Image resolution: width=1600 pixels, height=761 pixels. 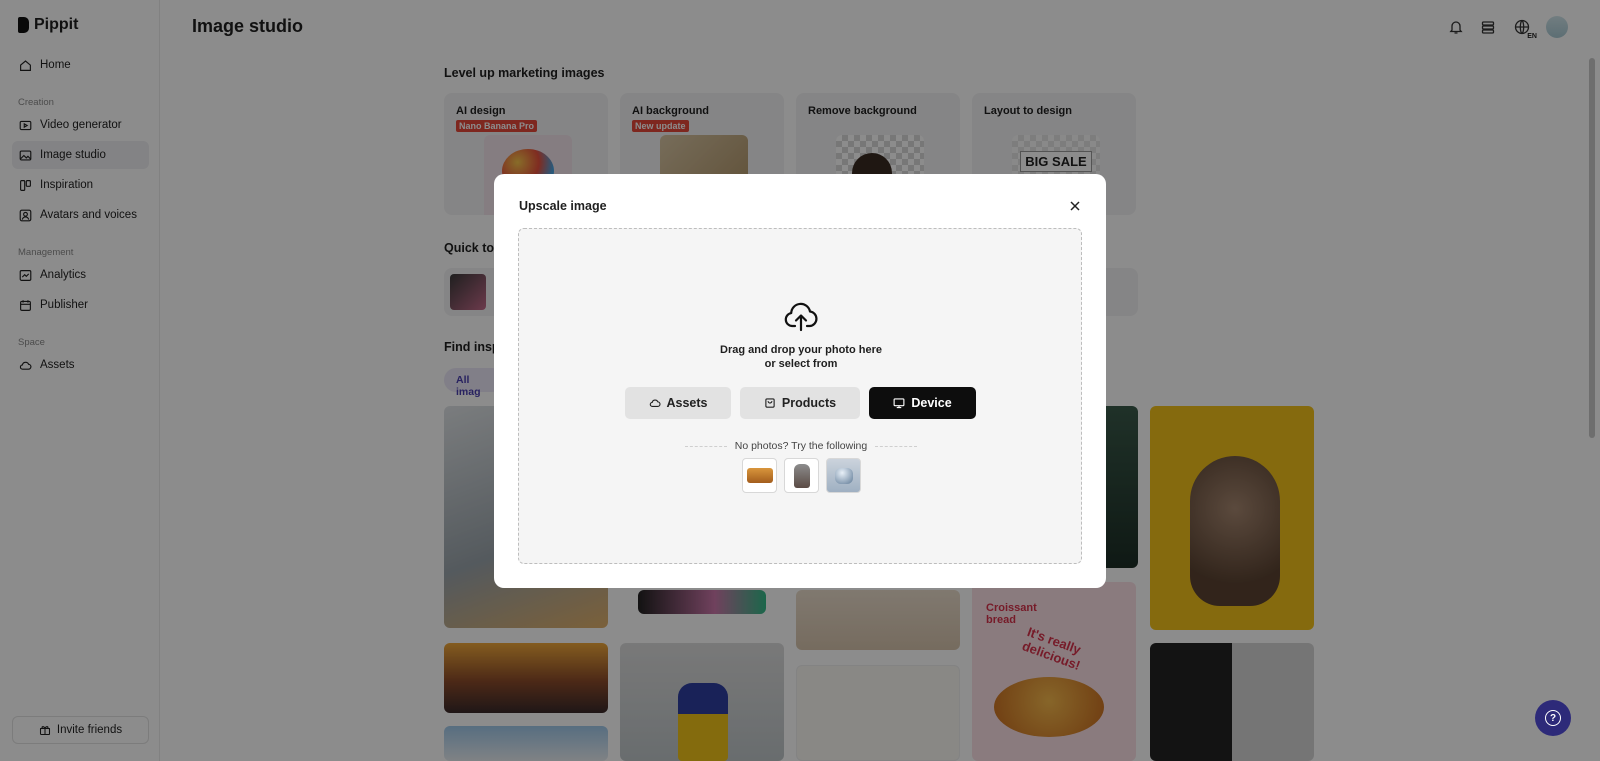 What do you see at coordinates (801, 350) in the screenshot?
I see `dropzone-text-line1: Drag and drop your photo here` at bounding box center [801, 350].